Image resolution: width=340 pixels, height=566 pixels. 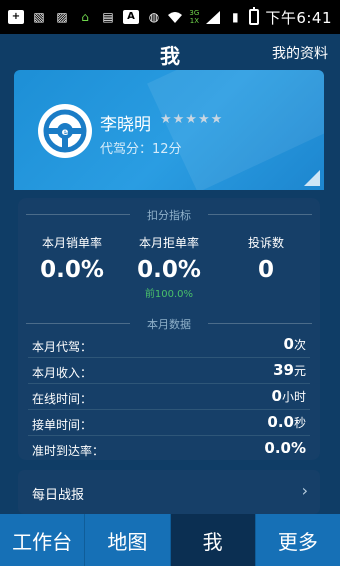 What do you see at coordinates (169, 214) in the screenshot?
I see `section-title-deduct: 扣分指标` at bounding box center [169, 214].